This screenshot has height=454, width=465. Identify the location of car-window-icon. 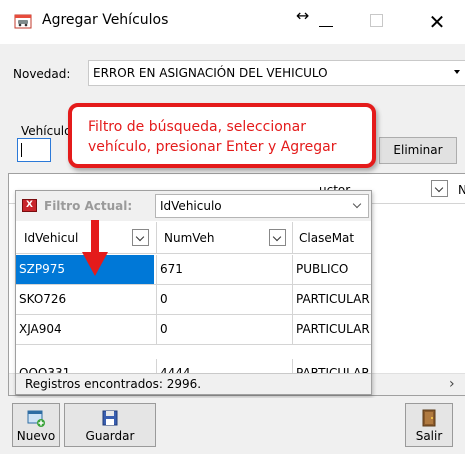
(23, 21).